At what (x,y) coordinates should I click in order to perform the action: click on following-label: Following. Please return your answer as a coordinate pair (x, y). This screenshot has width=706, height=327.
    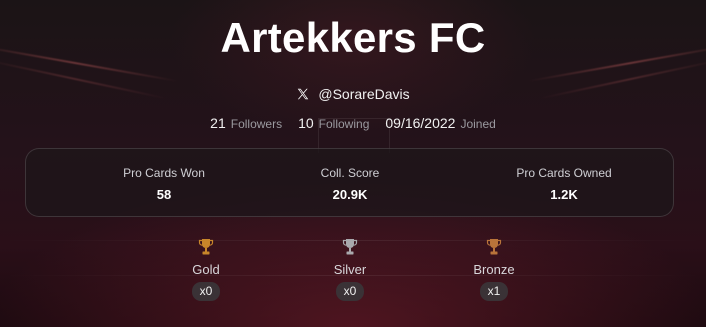
    Looking at the image, I should click on (344, 124).